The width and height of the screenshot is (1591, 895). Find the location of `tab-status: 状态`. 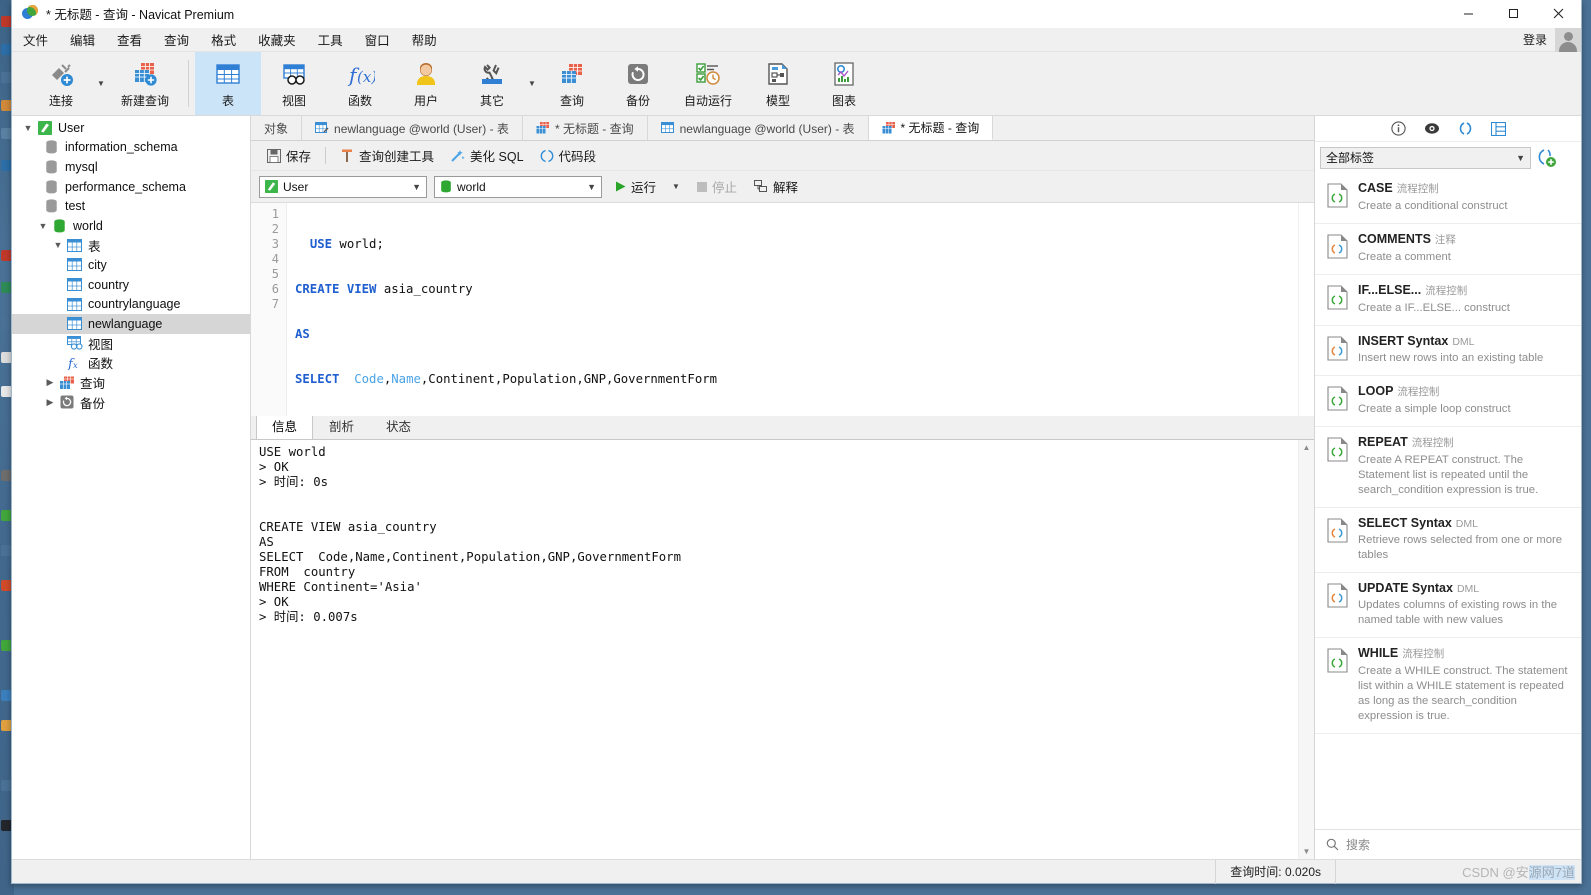

tab-status: 状态 is located at coordinates (398, 425).